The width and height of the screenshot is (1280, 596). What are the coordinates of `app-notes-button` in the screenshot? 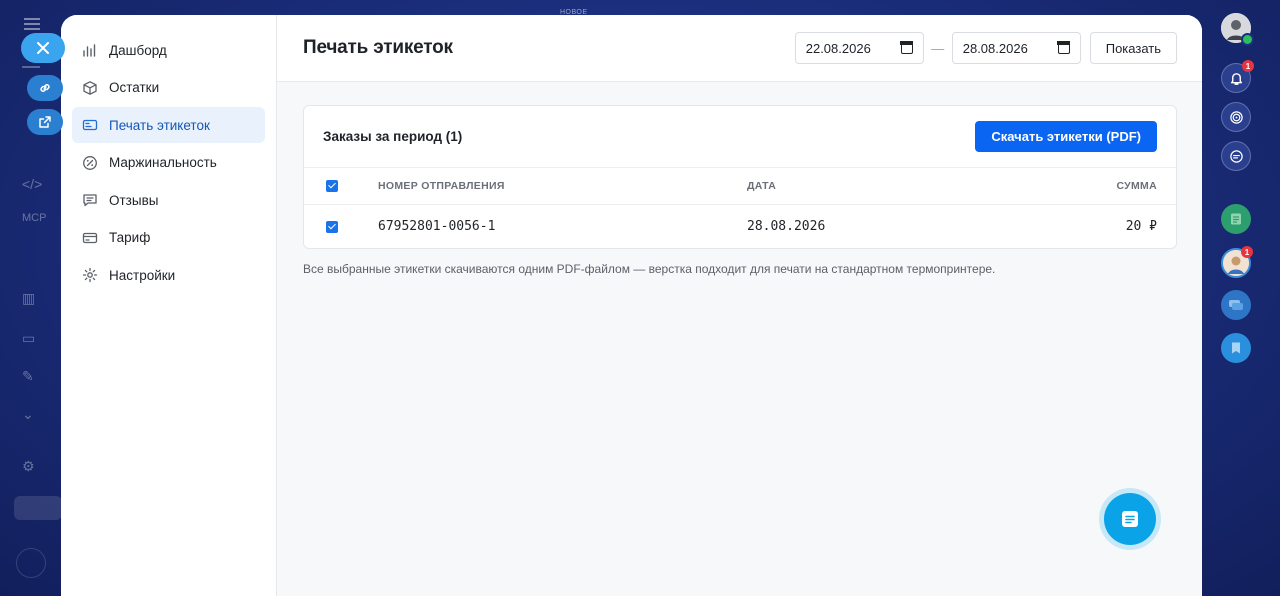 It's located at (1236, 219).